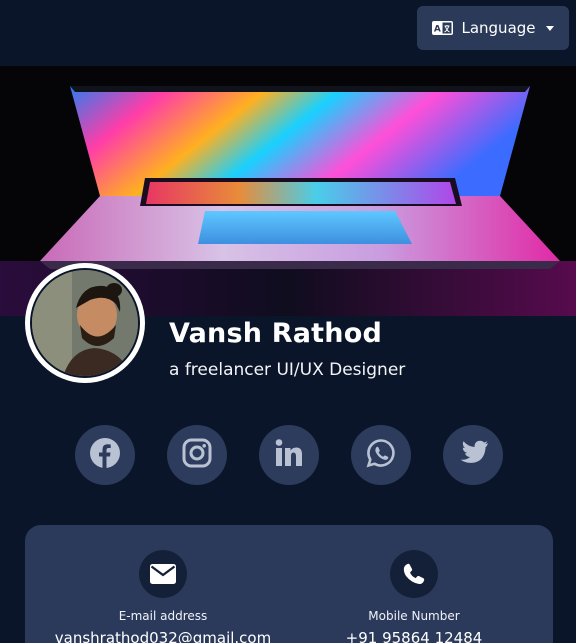 This screenshot has width=576, height=643. I want to click on instagram-link, so click(197, 455).